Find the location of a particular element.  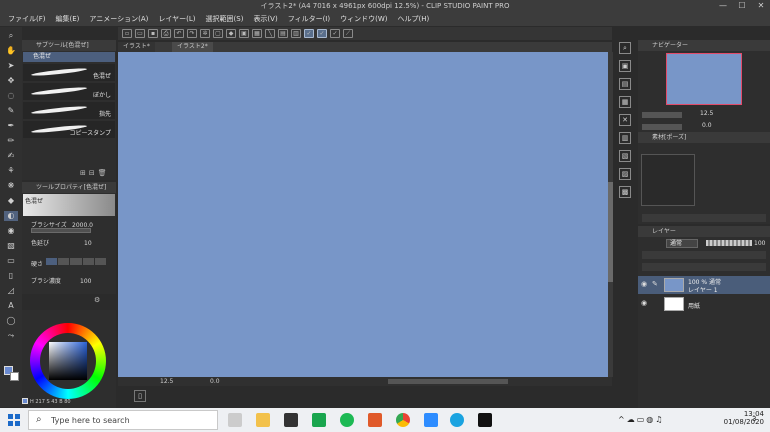

menu-layer: レイヤー(L) is located at coordinates (176, 19).